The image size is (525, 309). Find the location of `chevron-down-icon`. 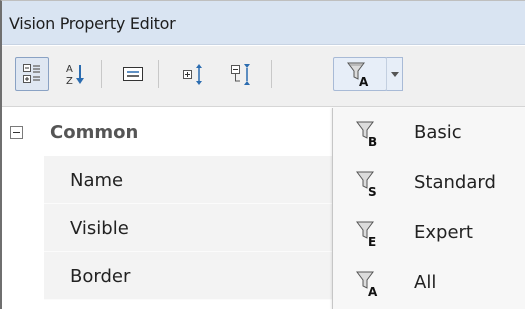

chevron-down-icon is located at coordinates (394, 74).